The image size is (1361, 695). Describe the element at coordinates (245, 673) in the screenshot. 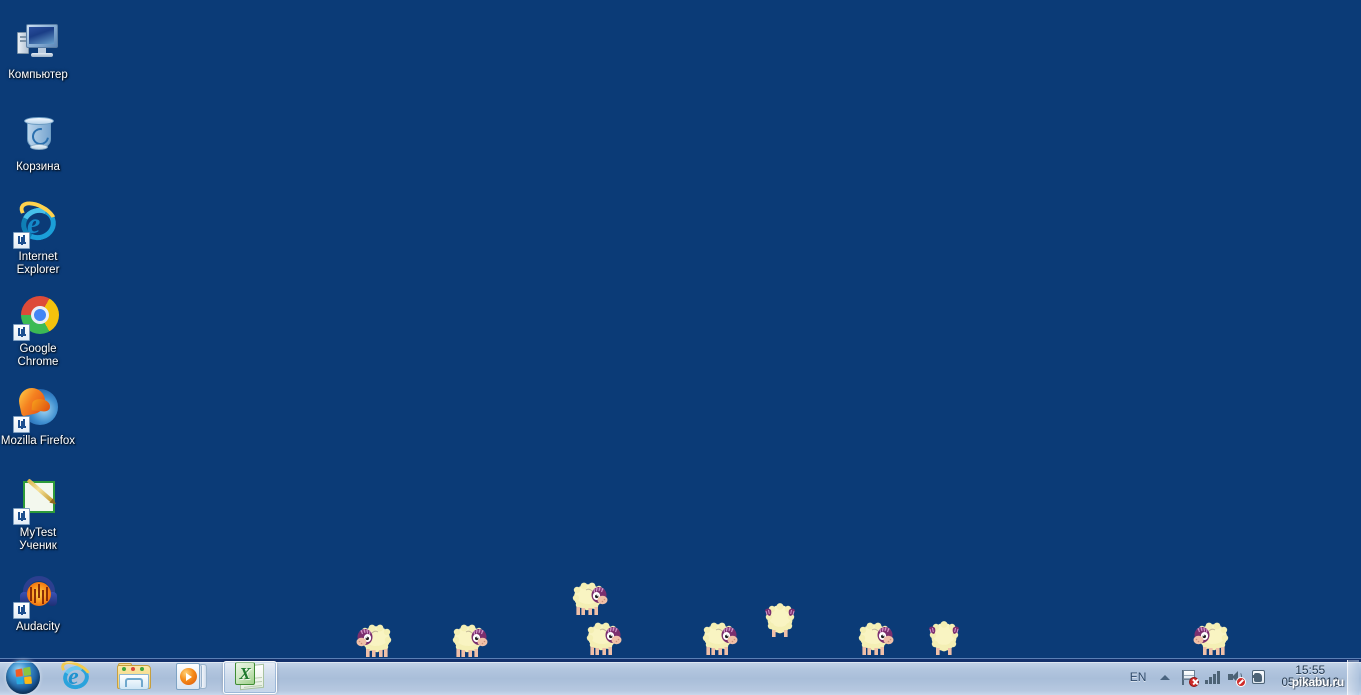

I see `excel-letter: X` at that location.